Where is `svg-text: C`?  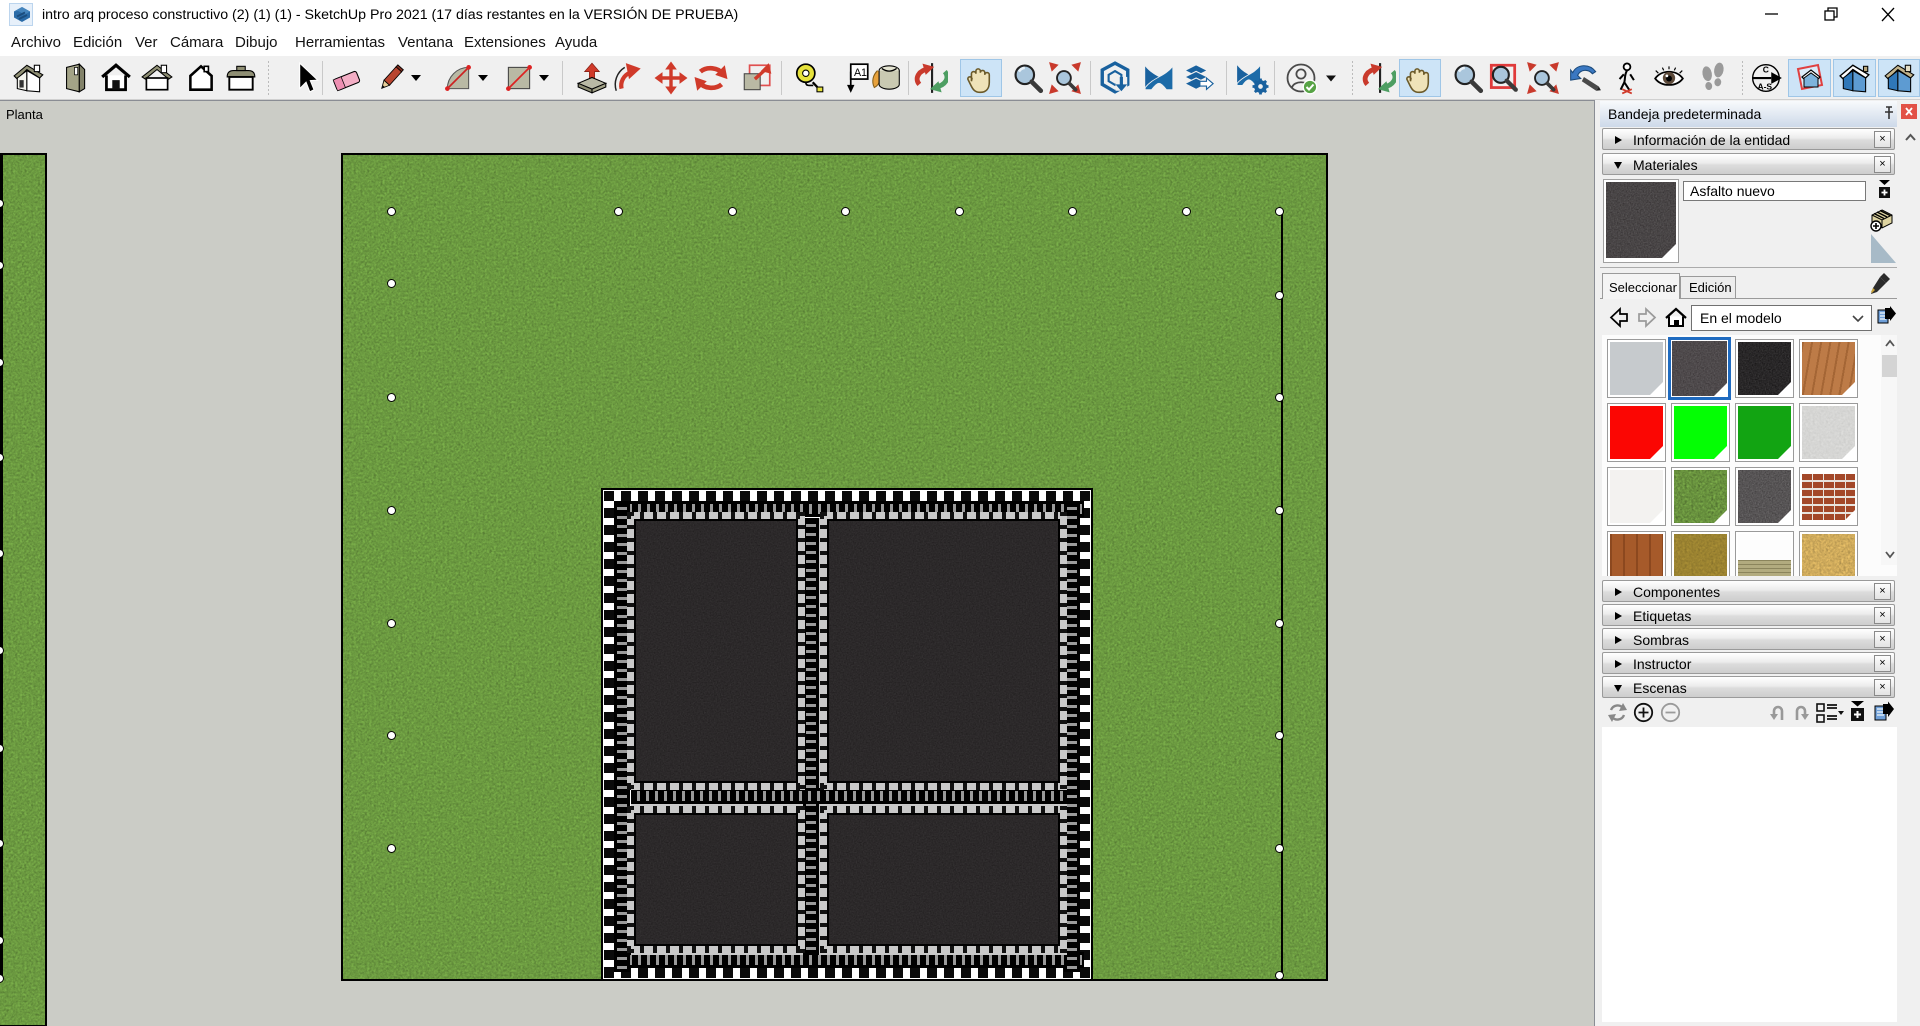 svg-text: C is located at coordinates (1766, 70).